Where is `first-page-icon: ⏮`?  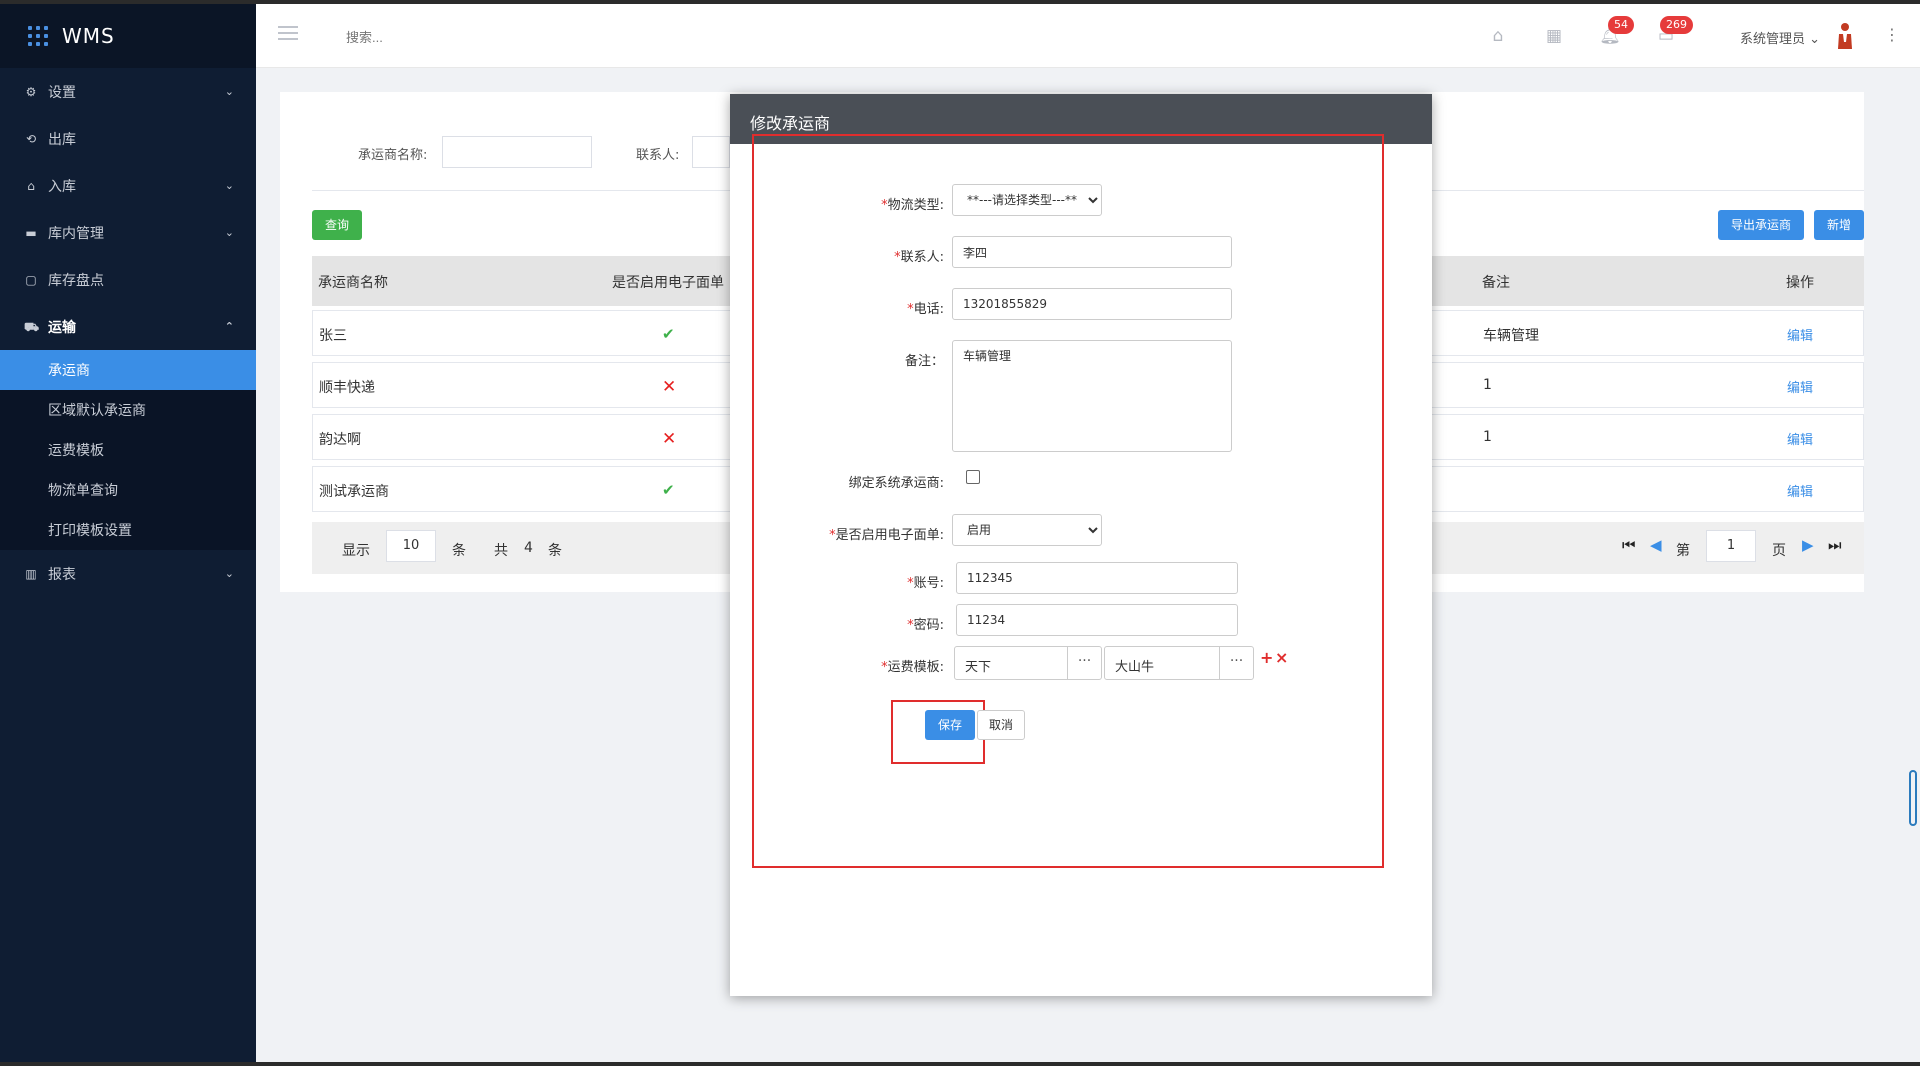 first-page-icon: ⏮ is located at coordinates (1629, 545).